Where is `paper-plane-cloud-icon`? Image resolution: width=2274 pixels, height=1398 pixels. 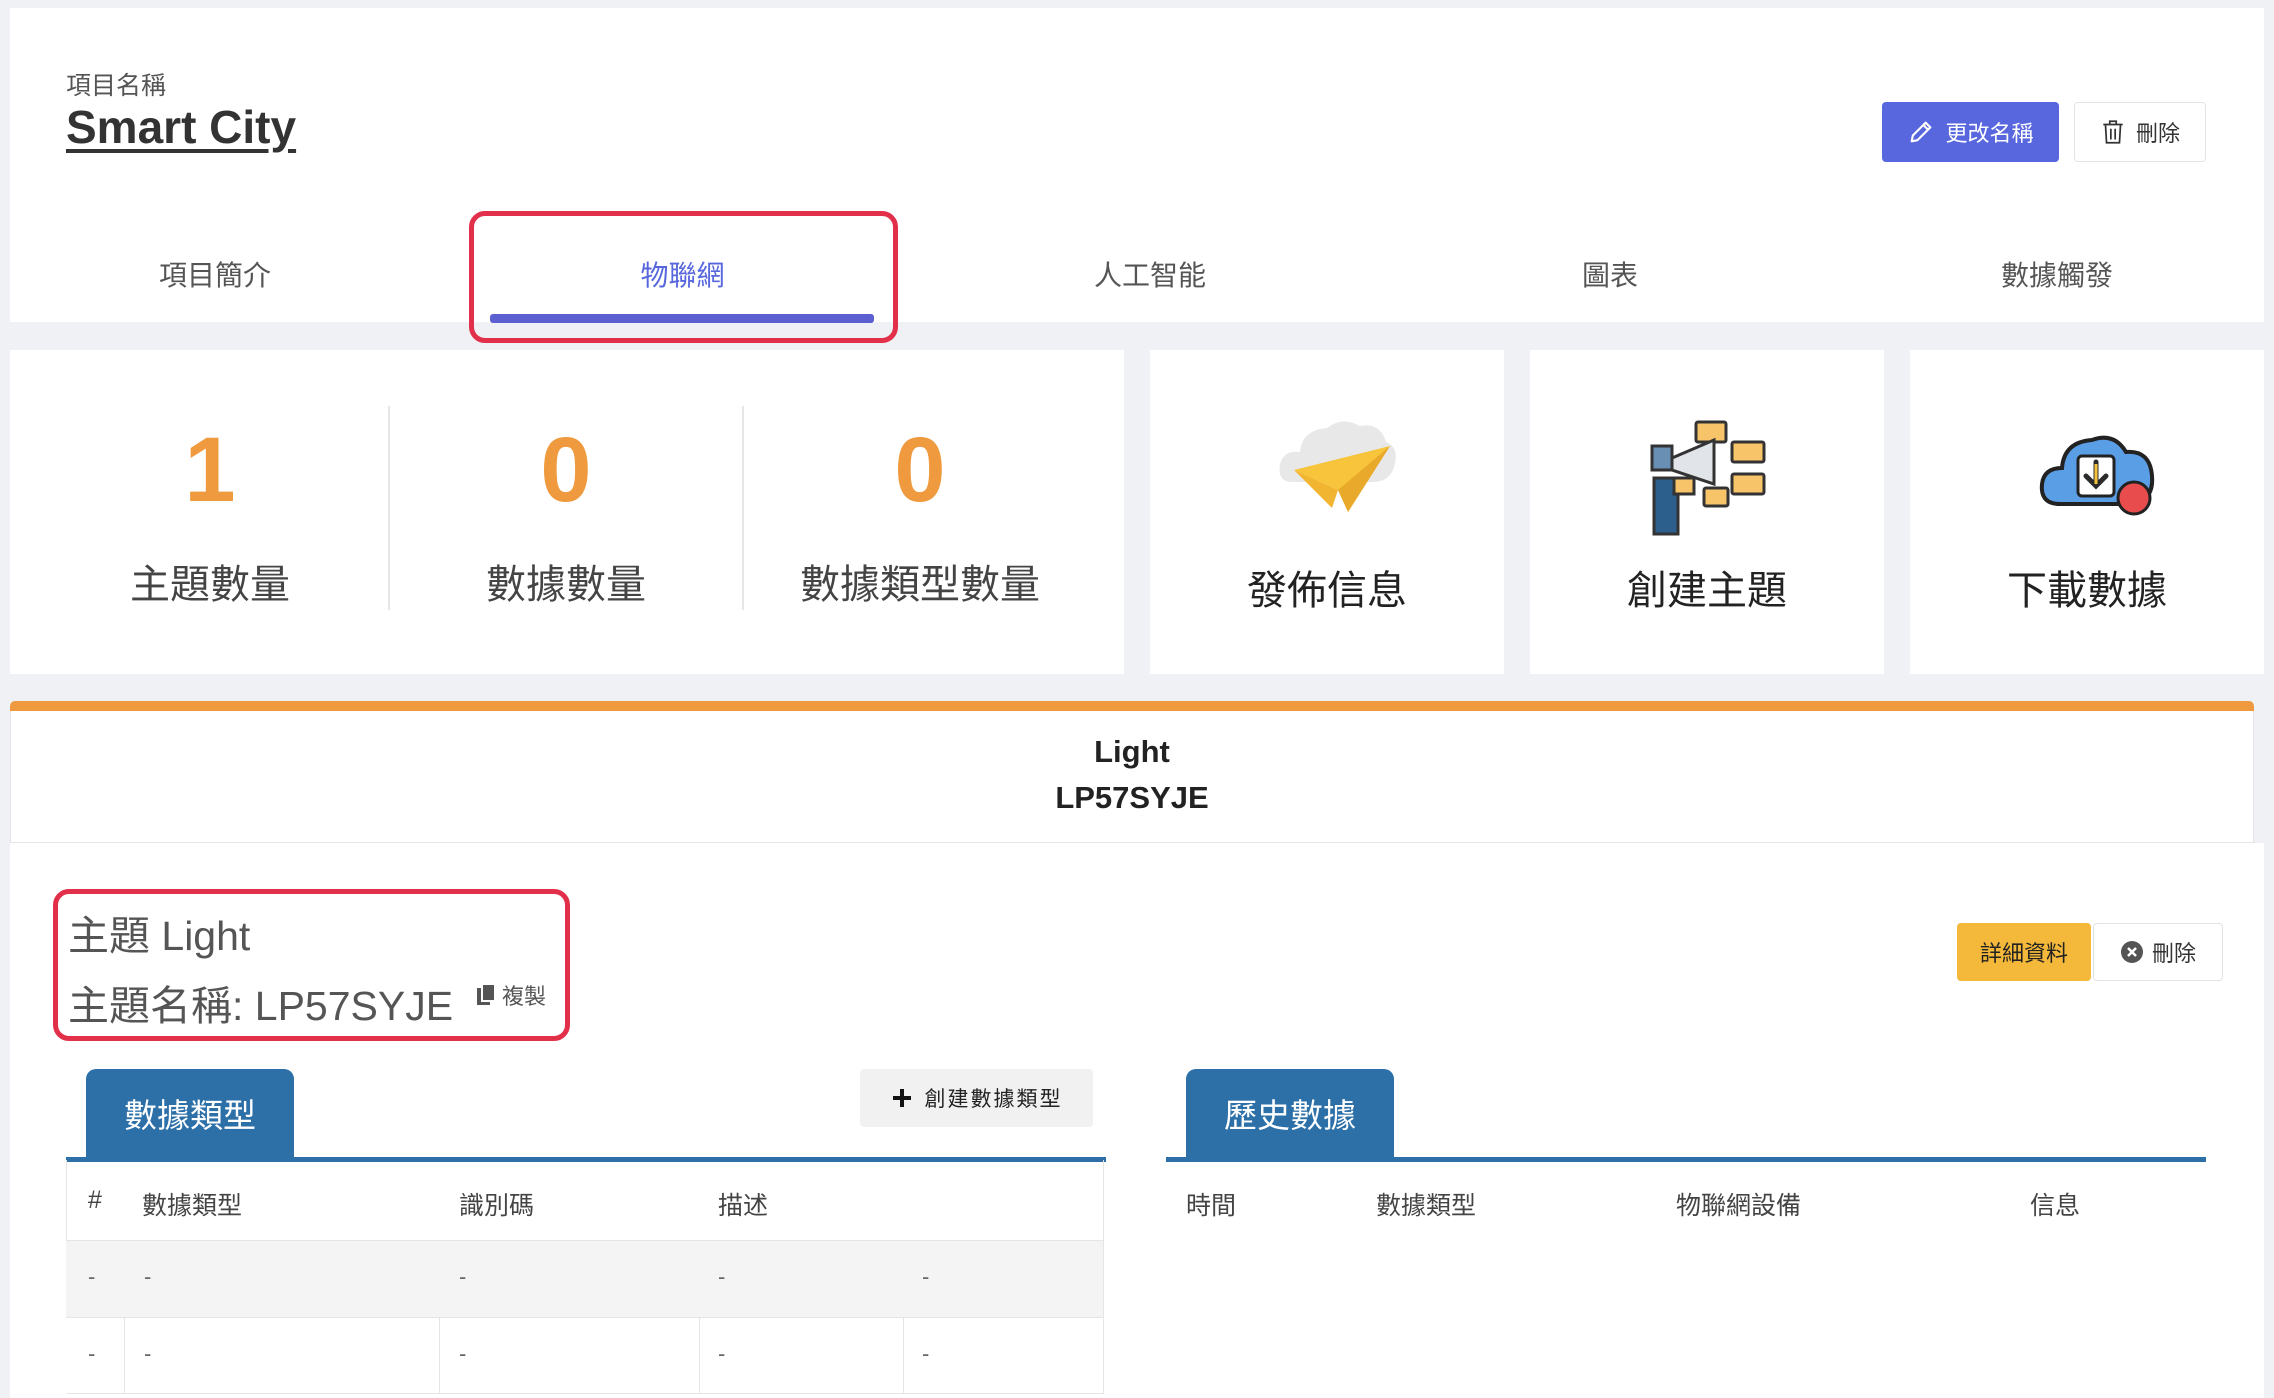 paper-plane-cloud-icon is located at coordinates (1337, 466).